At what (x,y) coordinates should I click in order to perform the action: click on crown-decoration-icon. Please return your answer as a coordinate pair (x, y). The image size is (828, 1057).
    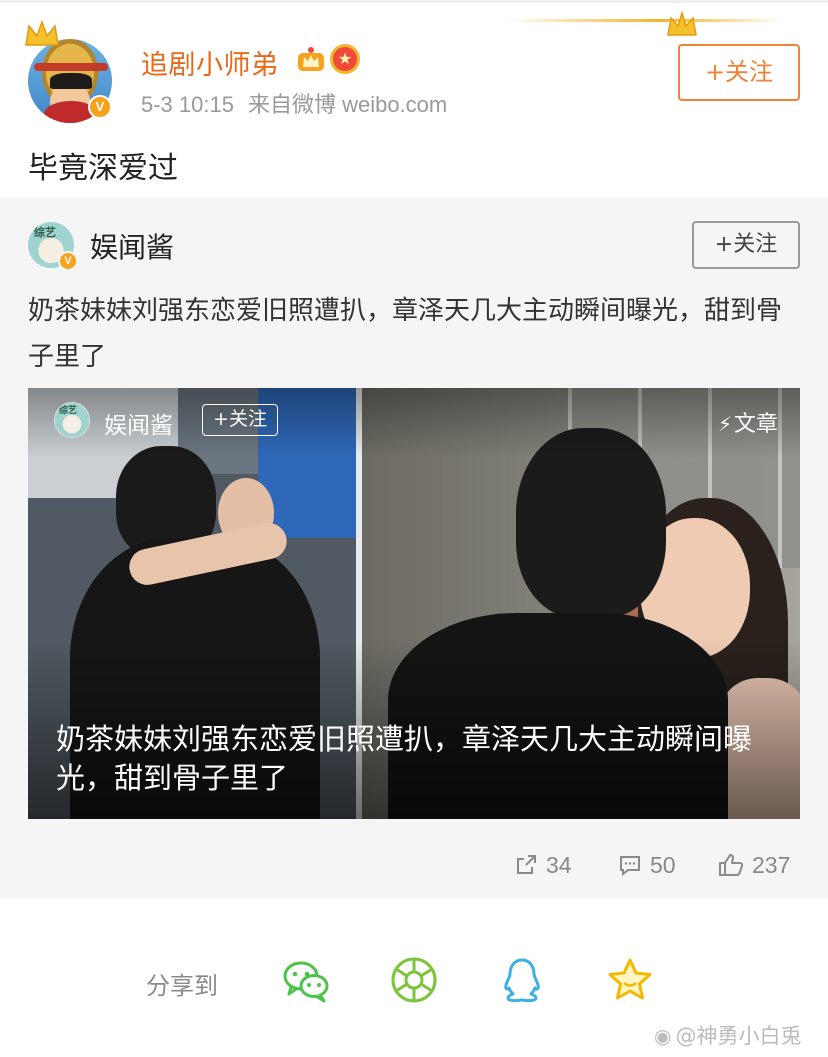
    Looking at the image, I should click on (682, 23).